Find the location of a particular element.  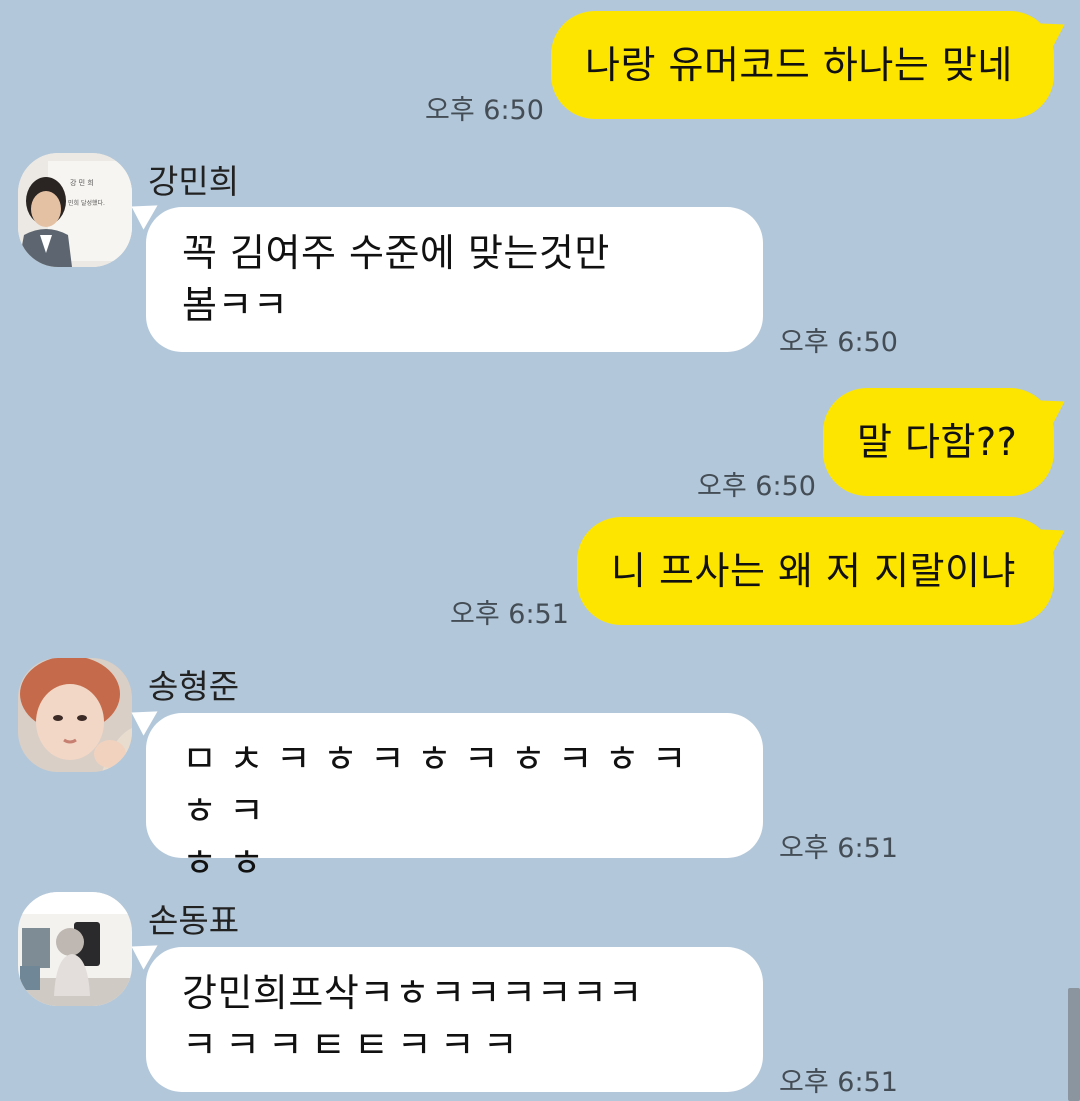

their-message-bubble: ㅁㅊㅋㅎㅋㅎㅋㅎㅋㅎㅋㅎㅋ ㅎㅎ is located at coordinates (454, 799).